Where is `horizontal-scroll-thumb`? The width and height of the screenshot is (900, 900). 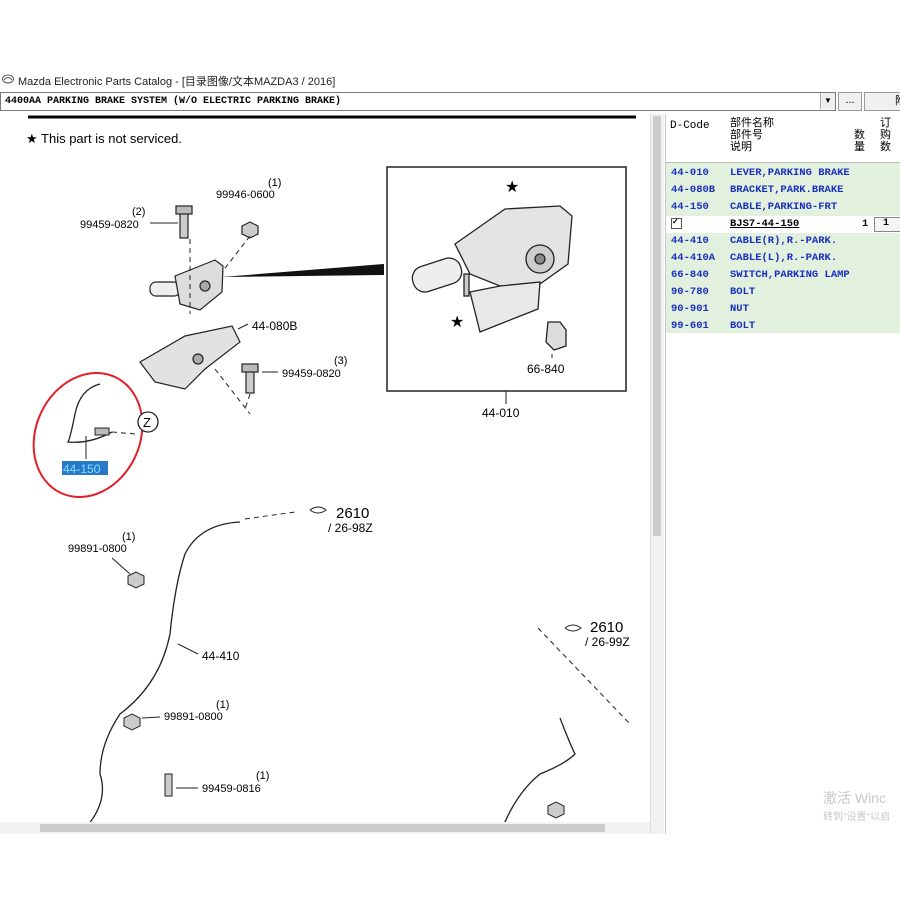 horizontal-scroll-thumb is located at coordinates (322, 828).